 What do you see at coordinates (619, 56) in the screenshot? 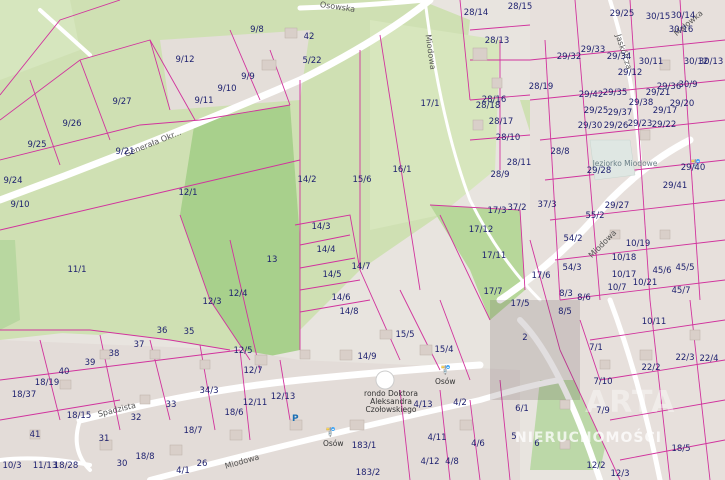
I see `parcel-label: 29/34` at bounding box center [619, 56].